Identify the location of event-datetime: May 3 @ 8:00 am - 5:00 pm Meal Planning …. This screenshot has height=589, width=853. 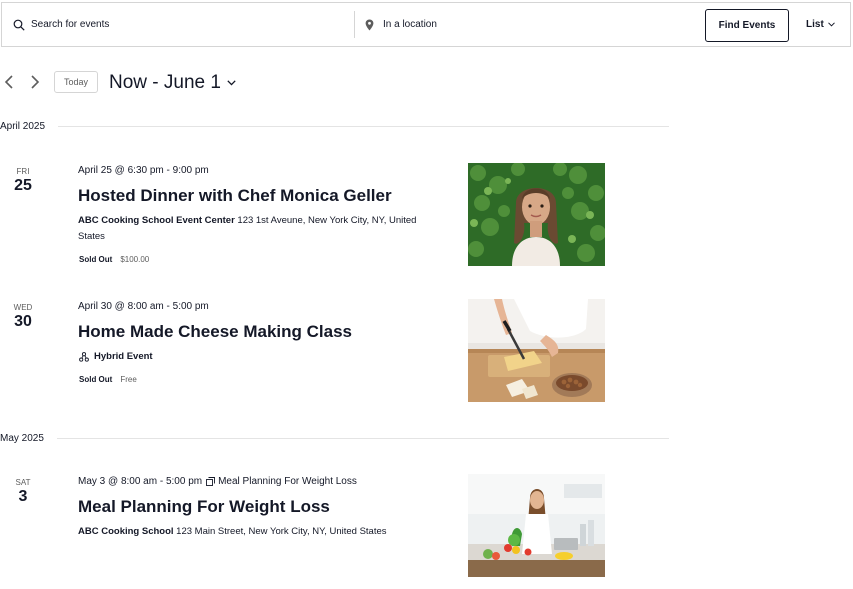
(217, 481).